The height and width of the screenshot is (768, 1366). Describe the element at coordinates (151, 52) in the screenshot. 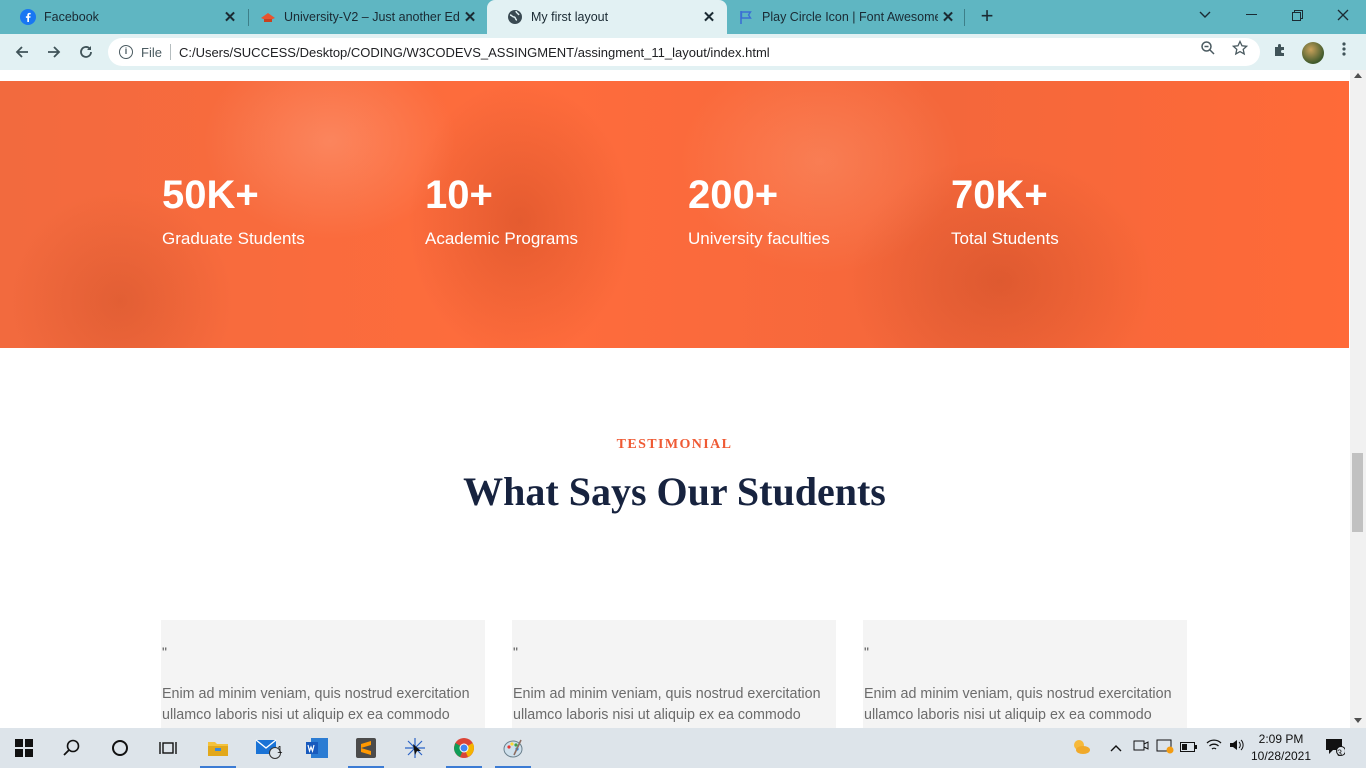

I see `file-scheme-label: File` at that location.